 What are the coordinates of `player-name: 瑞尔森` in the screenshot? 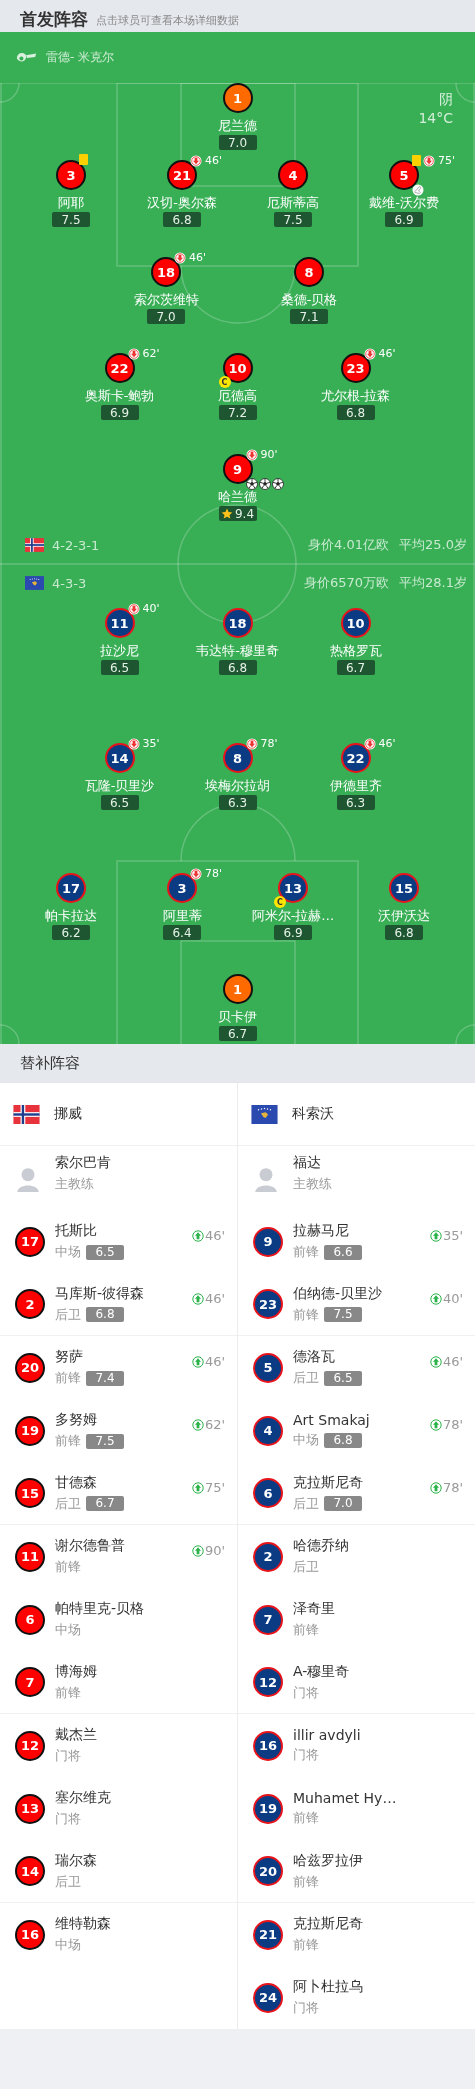 It's located at (76, 1860).